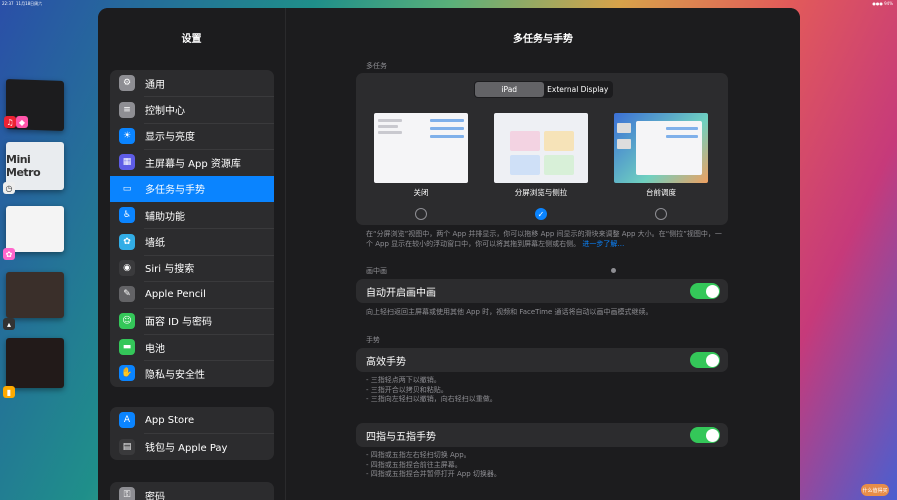 Image resolution: width=897 pixels, height=500 pixels. I want to click on section-multitask-label: 多任务, so click(376, 66).